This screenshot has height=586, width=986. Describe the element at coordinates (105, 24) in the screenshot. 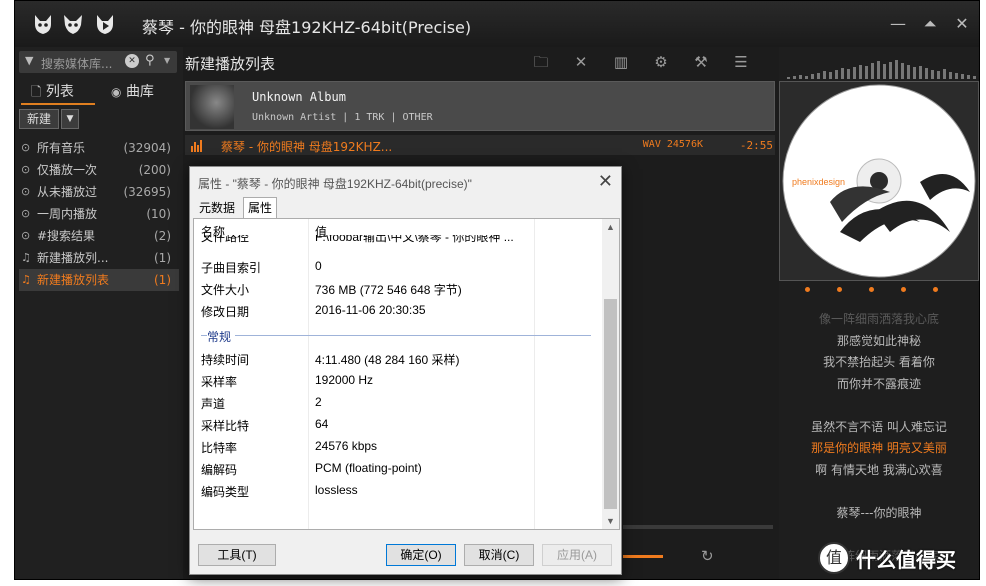

I see `fox-play-icon` at that location.